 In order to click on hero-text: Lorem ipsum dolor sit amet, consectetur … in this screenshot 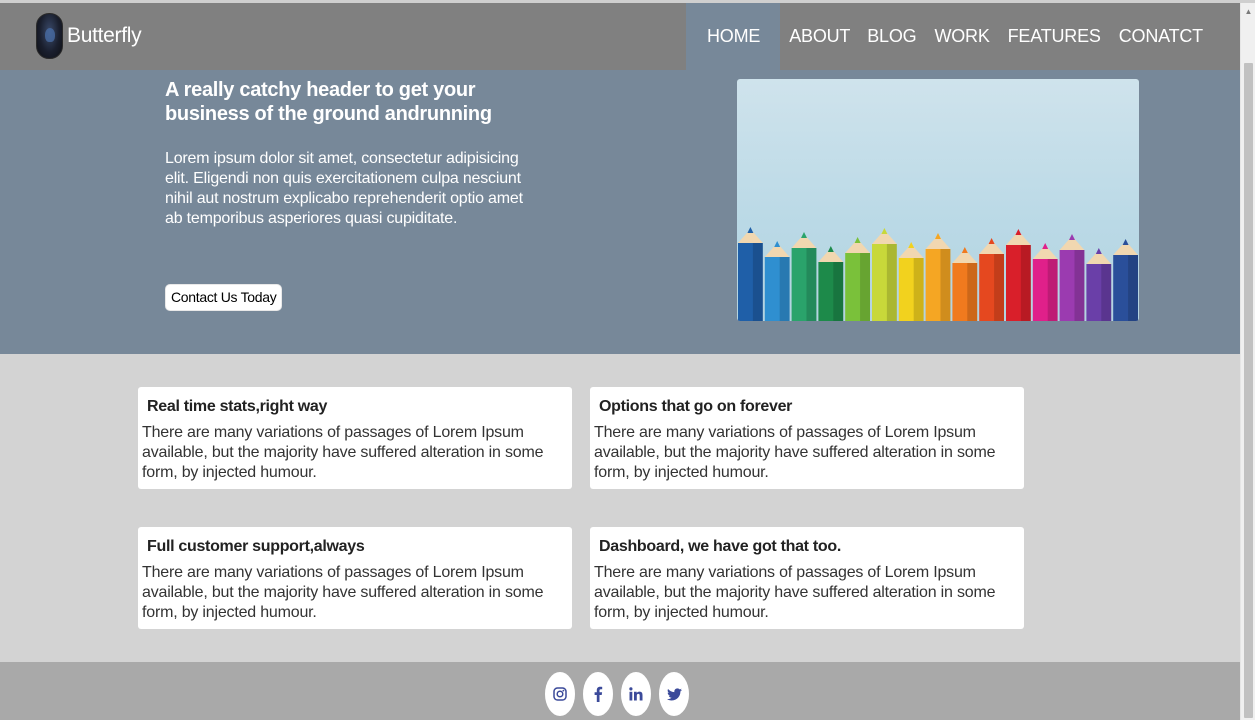, I will do `click(344, 188)`.